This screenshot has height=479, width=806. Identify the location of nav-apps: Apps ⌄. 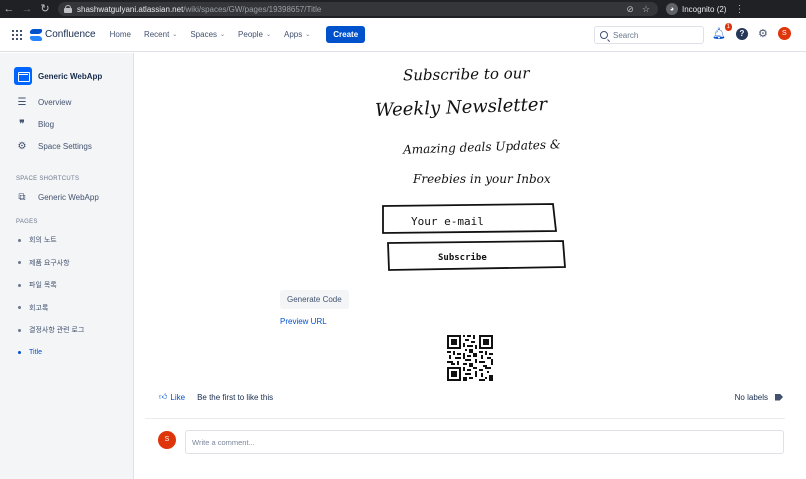
(297, 34).